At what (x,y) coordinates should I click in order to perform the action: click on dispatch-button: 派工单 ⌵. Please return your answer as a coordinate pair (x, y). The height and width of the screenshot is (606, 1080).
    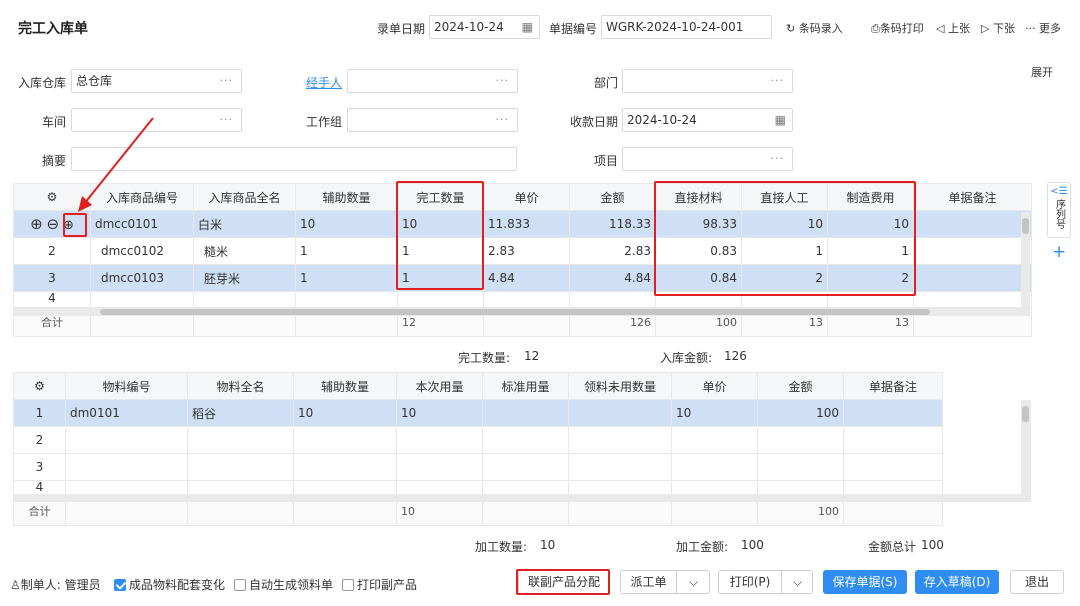
    Looking at the image, I should click on (665, 582).